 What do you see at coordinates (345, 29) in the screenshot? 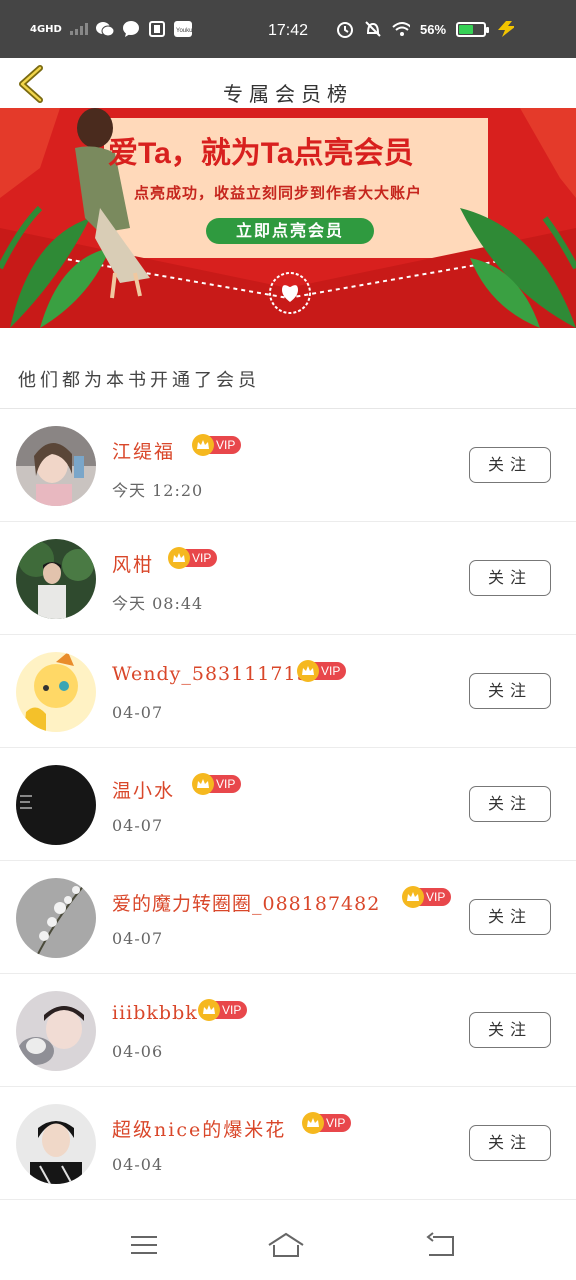
I see `alarm-icon` at bounding box center [345, 29].